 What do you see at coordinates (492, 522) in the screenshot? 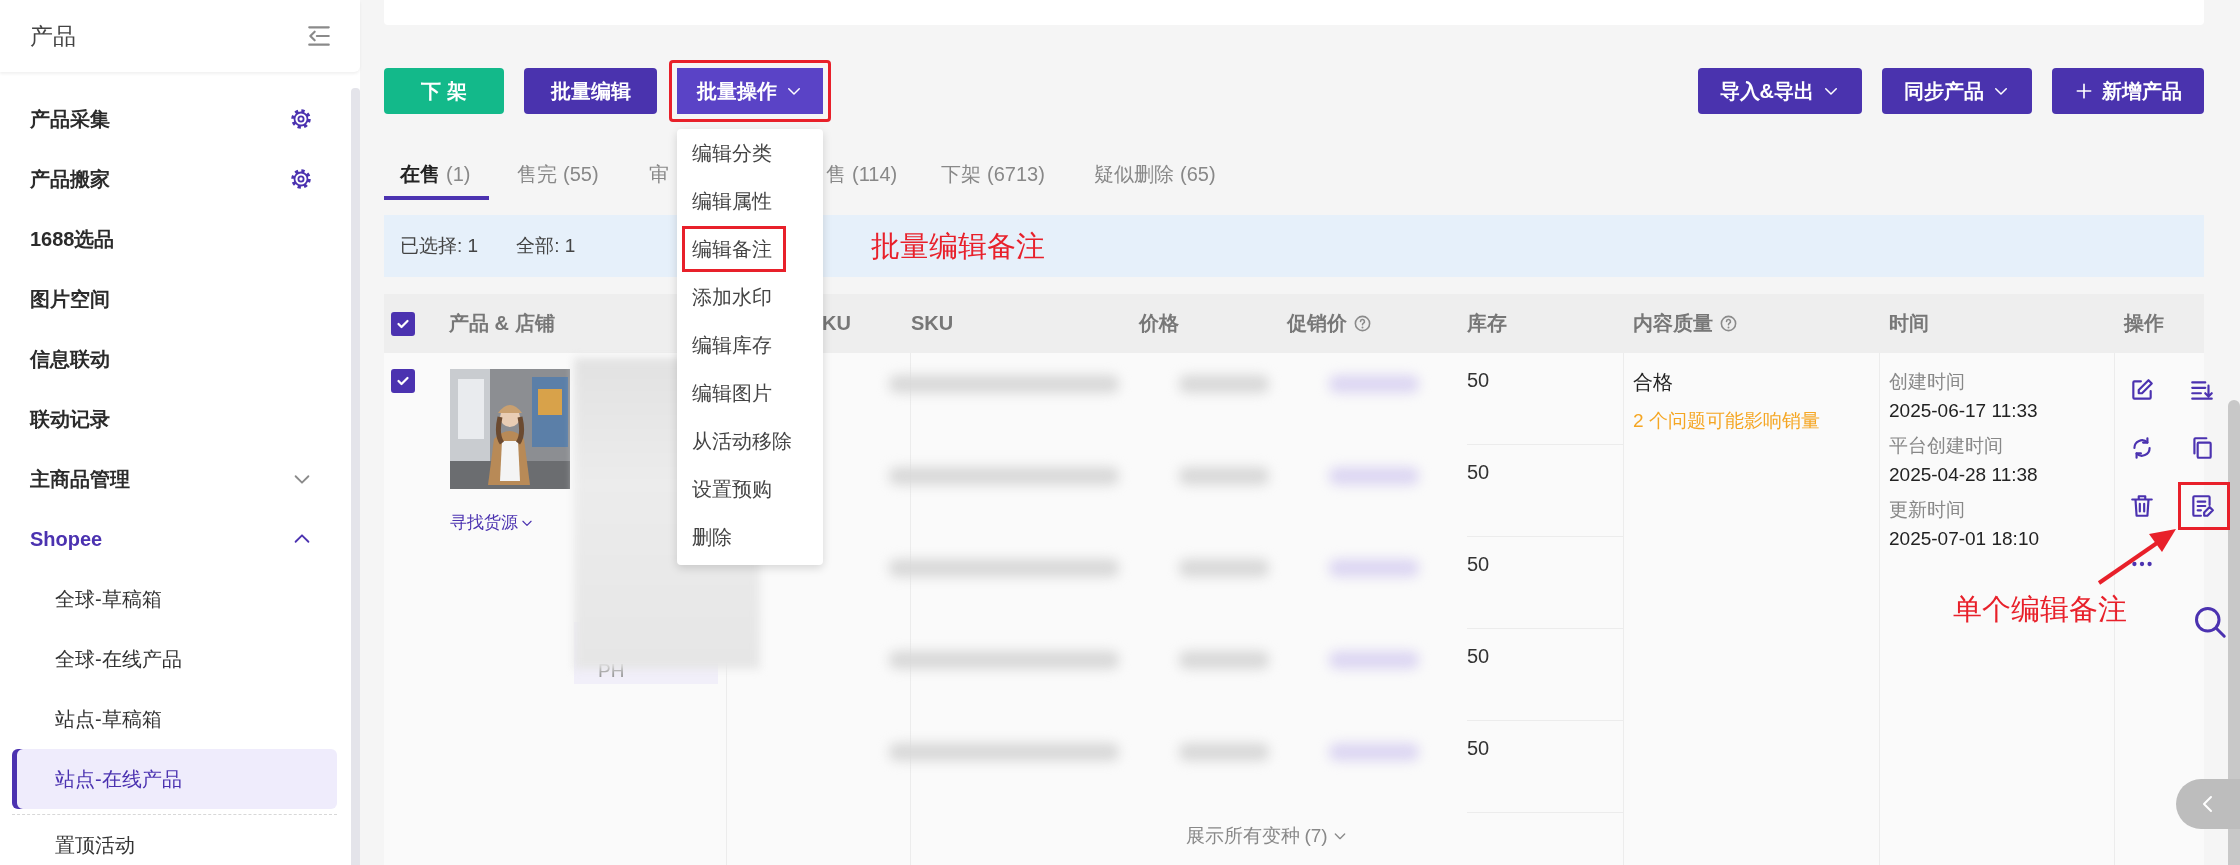
I see `find-source-link: 寻找货源` at bounding box center [492, 522].